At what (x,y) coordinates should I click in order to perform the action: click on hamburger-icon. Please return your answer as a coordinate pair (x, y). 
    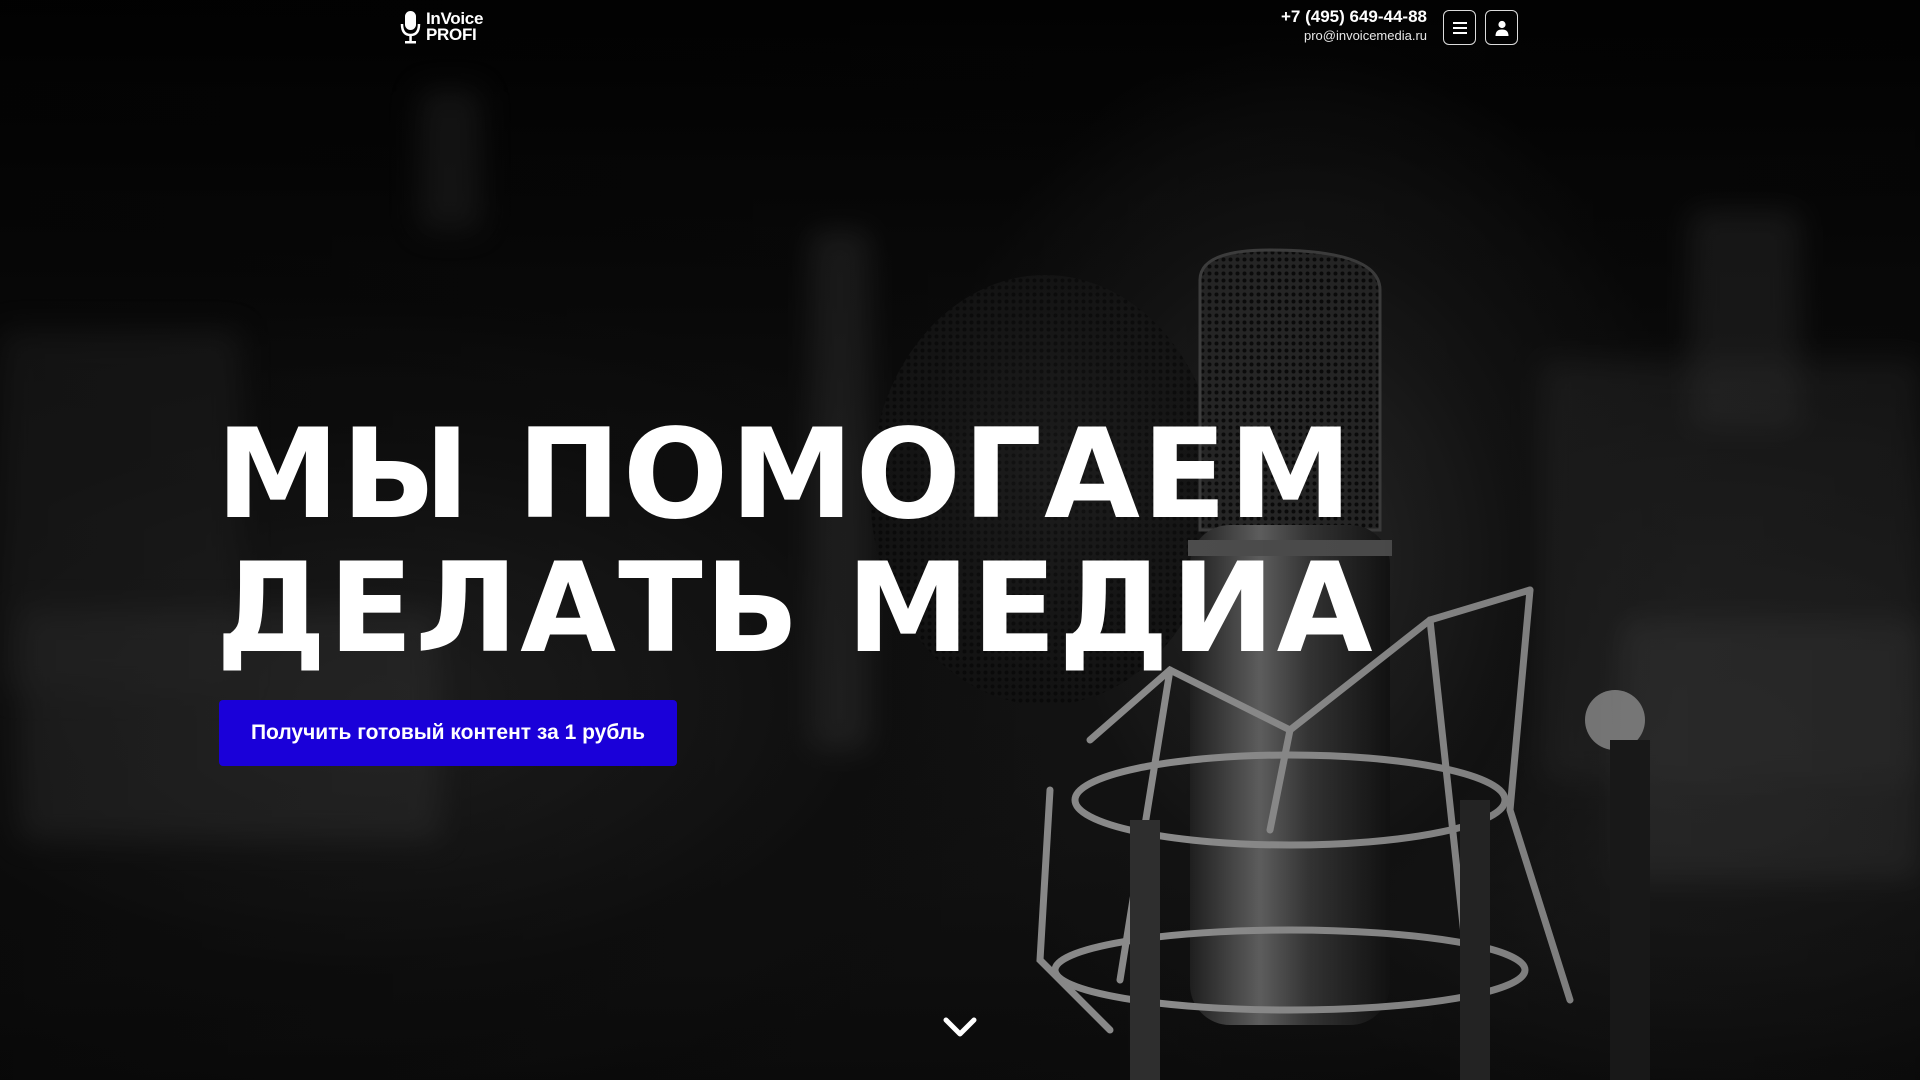
    Looking at the image, I should click on (1459, 27).